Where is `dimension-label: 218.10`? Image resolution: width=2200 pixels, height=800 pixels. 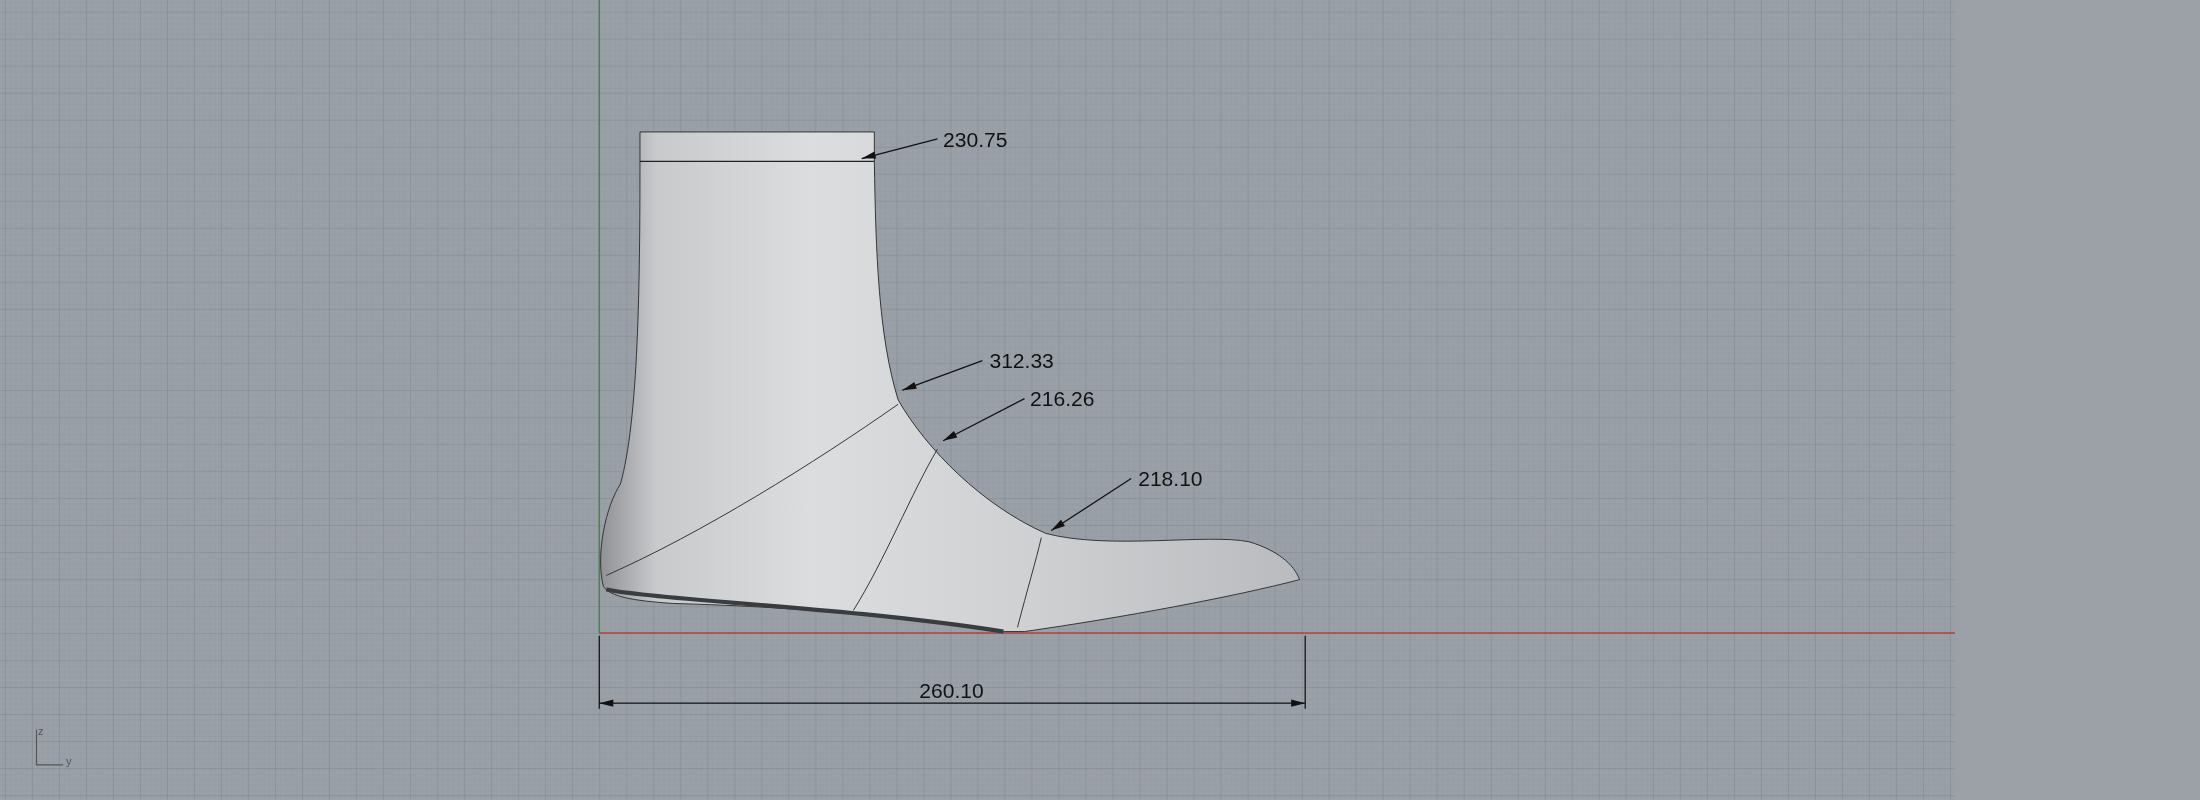
dimension-label: 218.10 is located at coordinates (1170, 478).